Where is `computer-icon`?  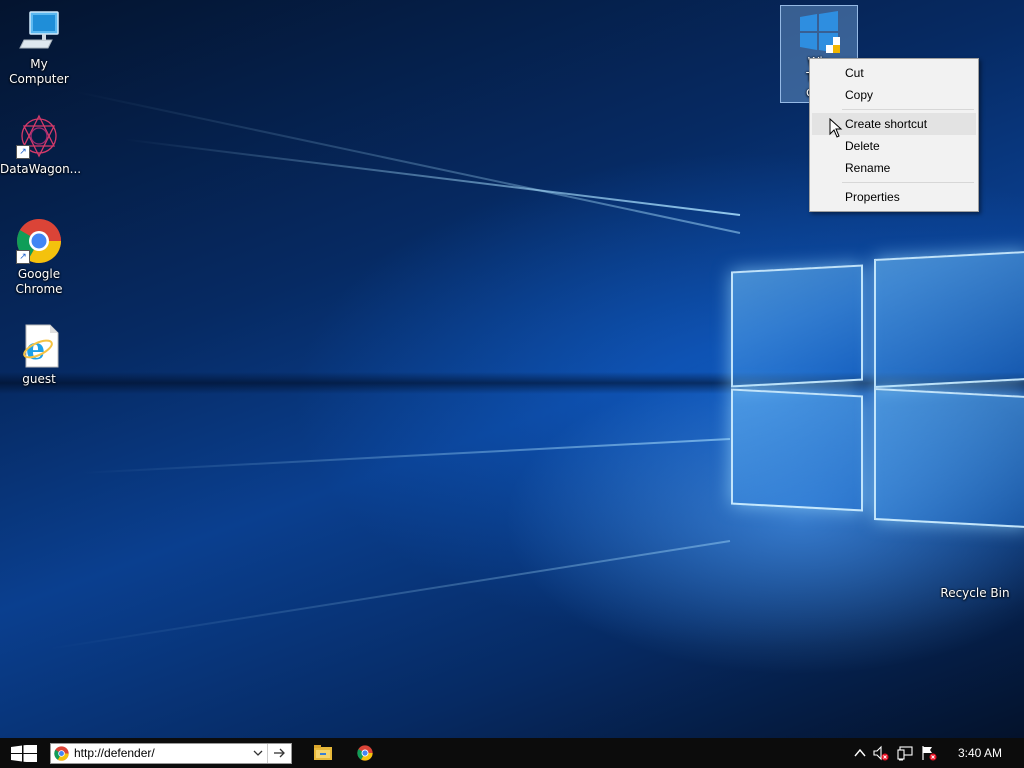
computer-icon is located at coordinates (39, 31).